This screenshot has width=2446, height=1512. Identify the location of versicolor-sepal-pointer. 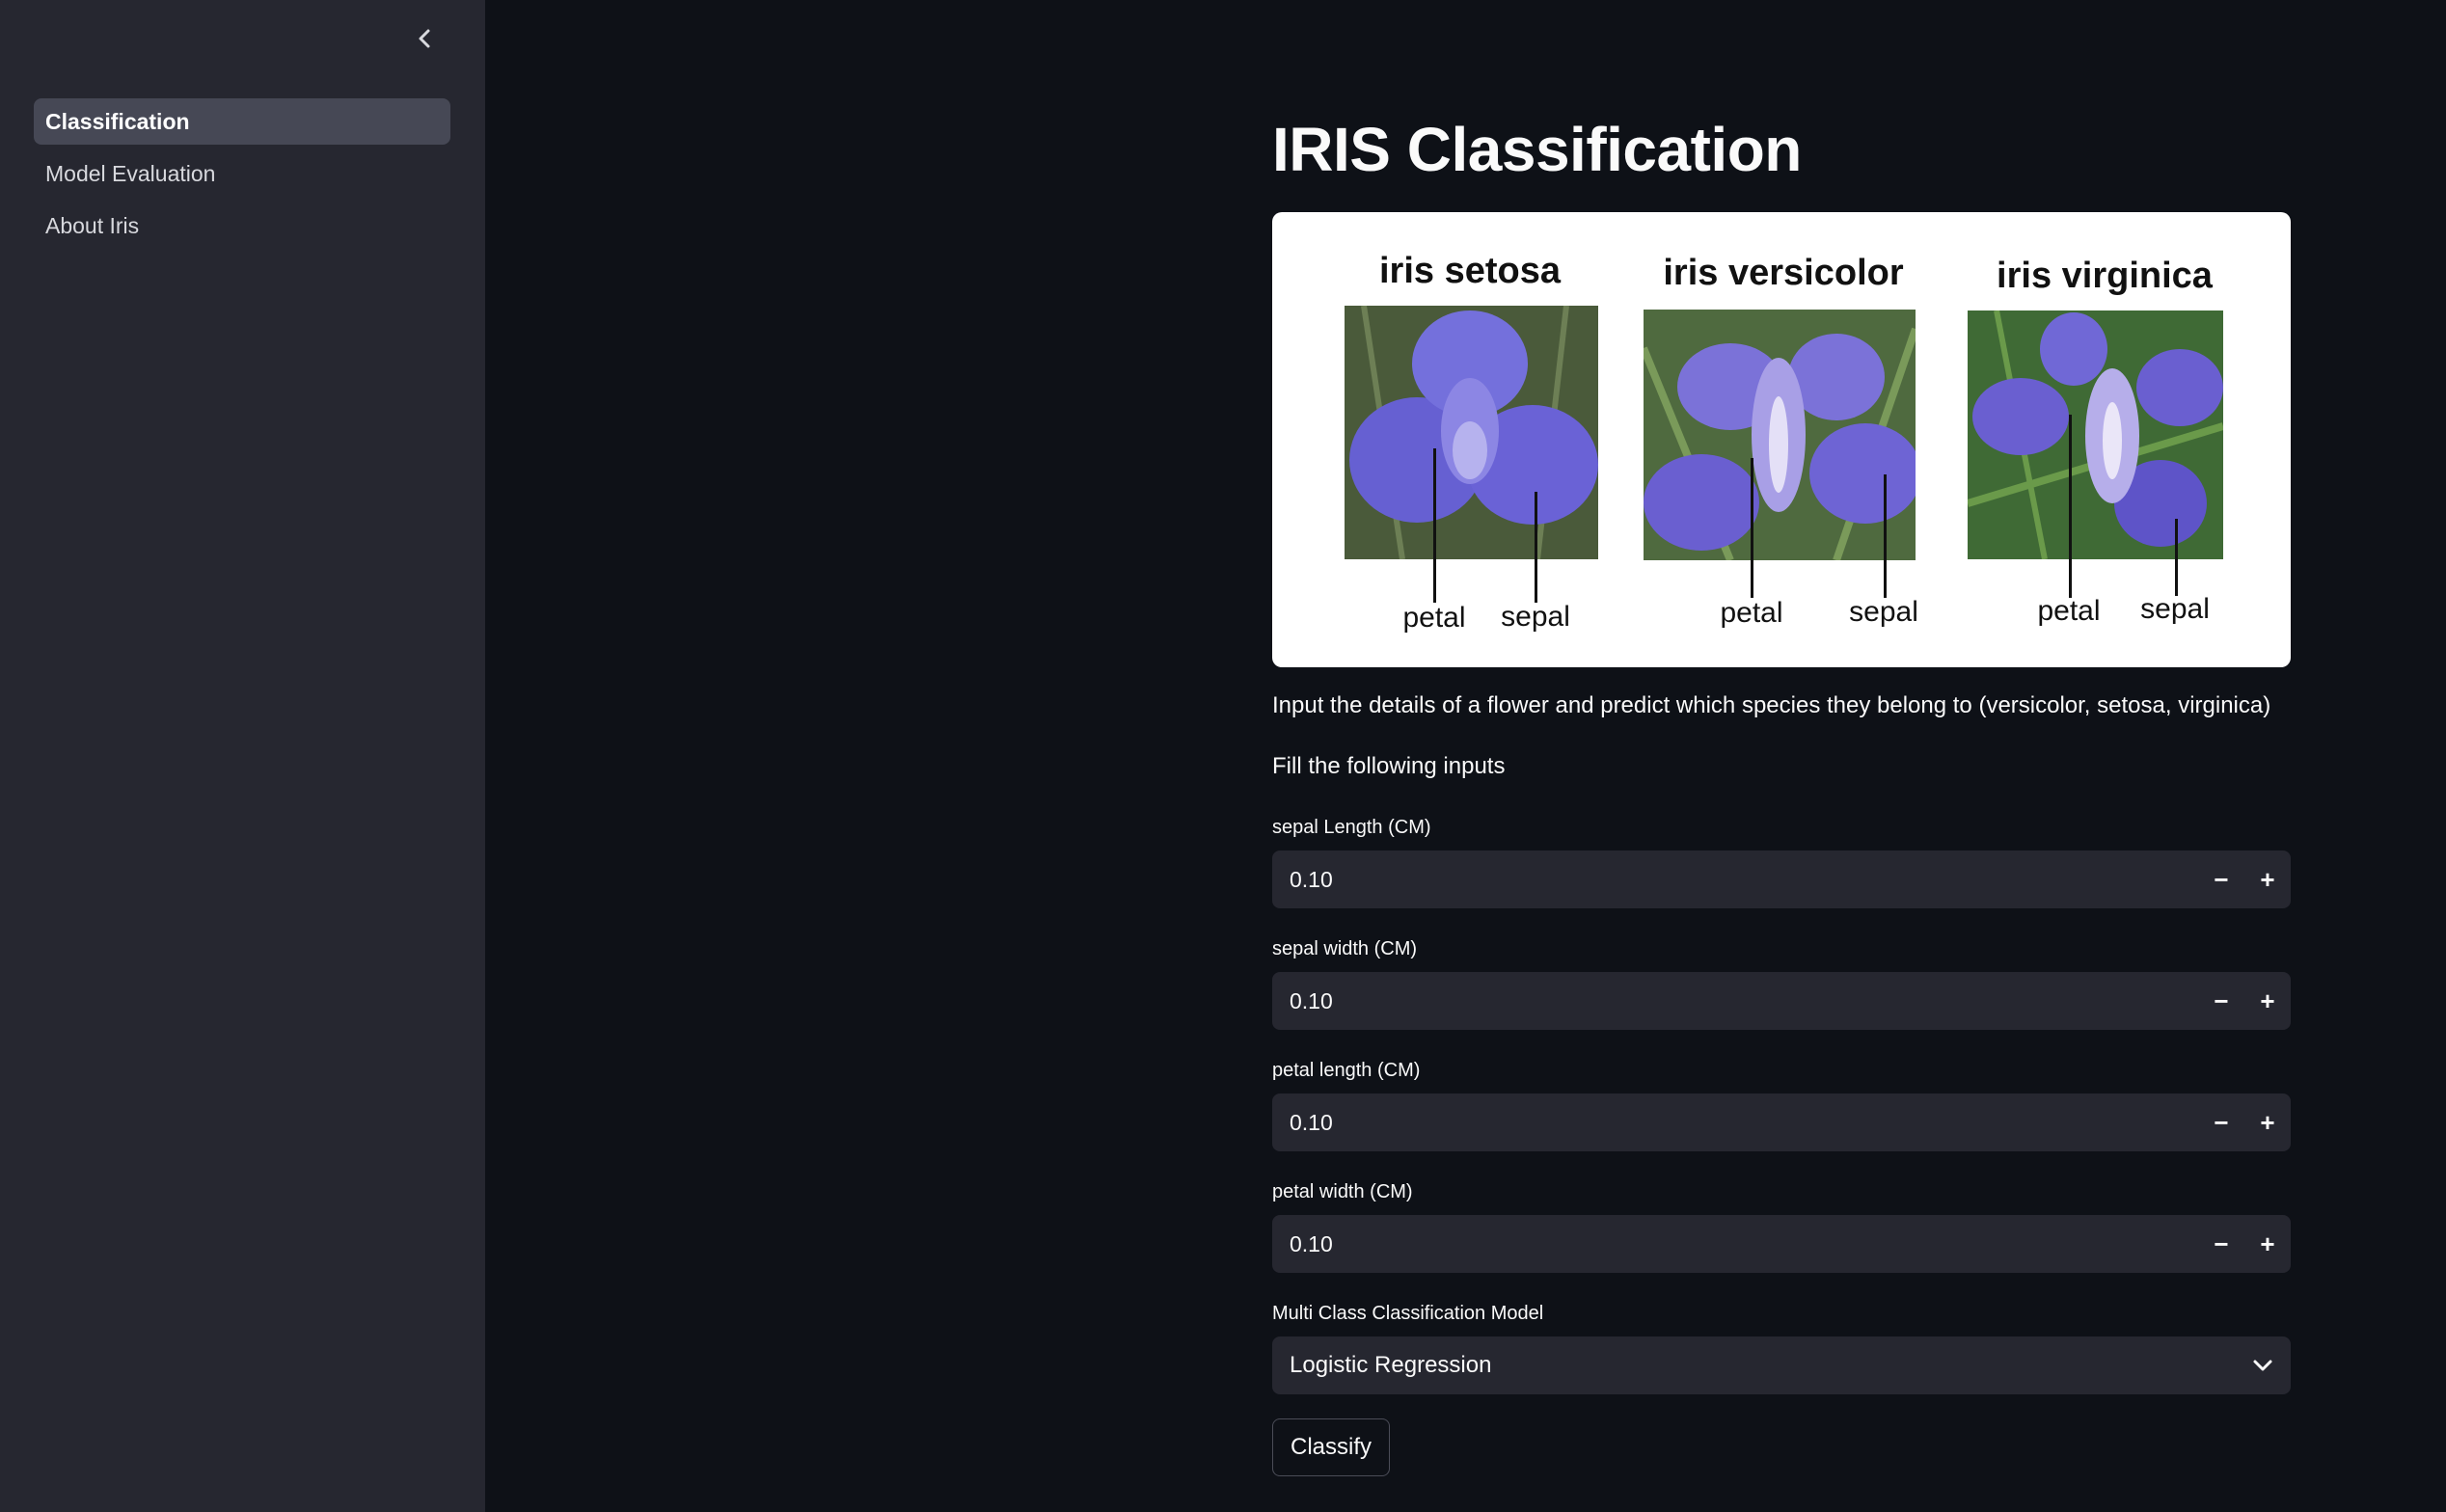
(1885, 536).